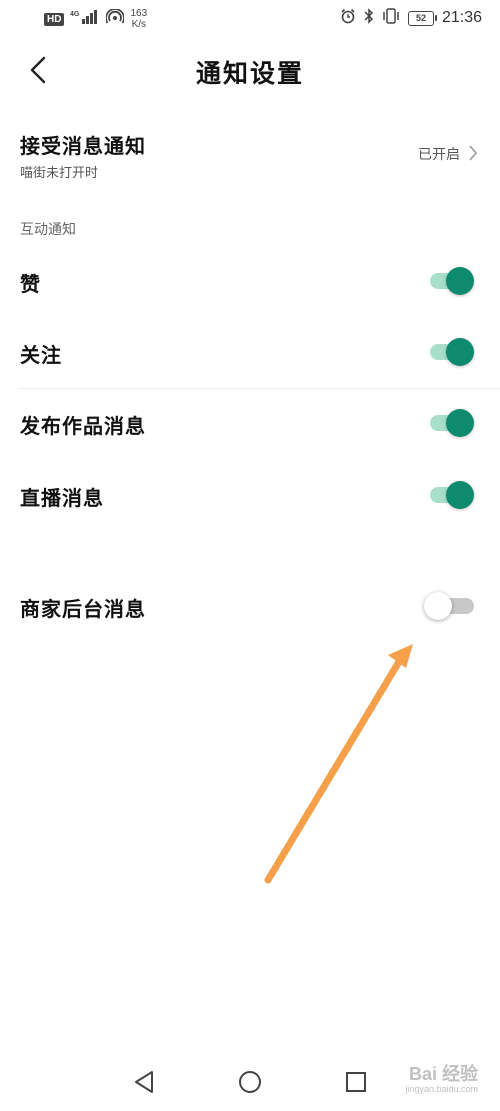  Describe the element at coordinates (441, 1089) in the screenshot. I see `watermark-sub: jingyan.baidu.com` at that location.